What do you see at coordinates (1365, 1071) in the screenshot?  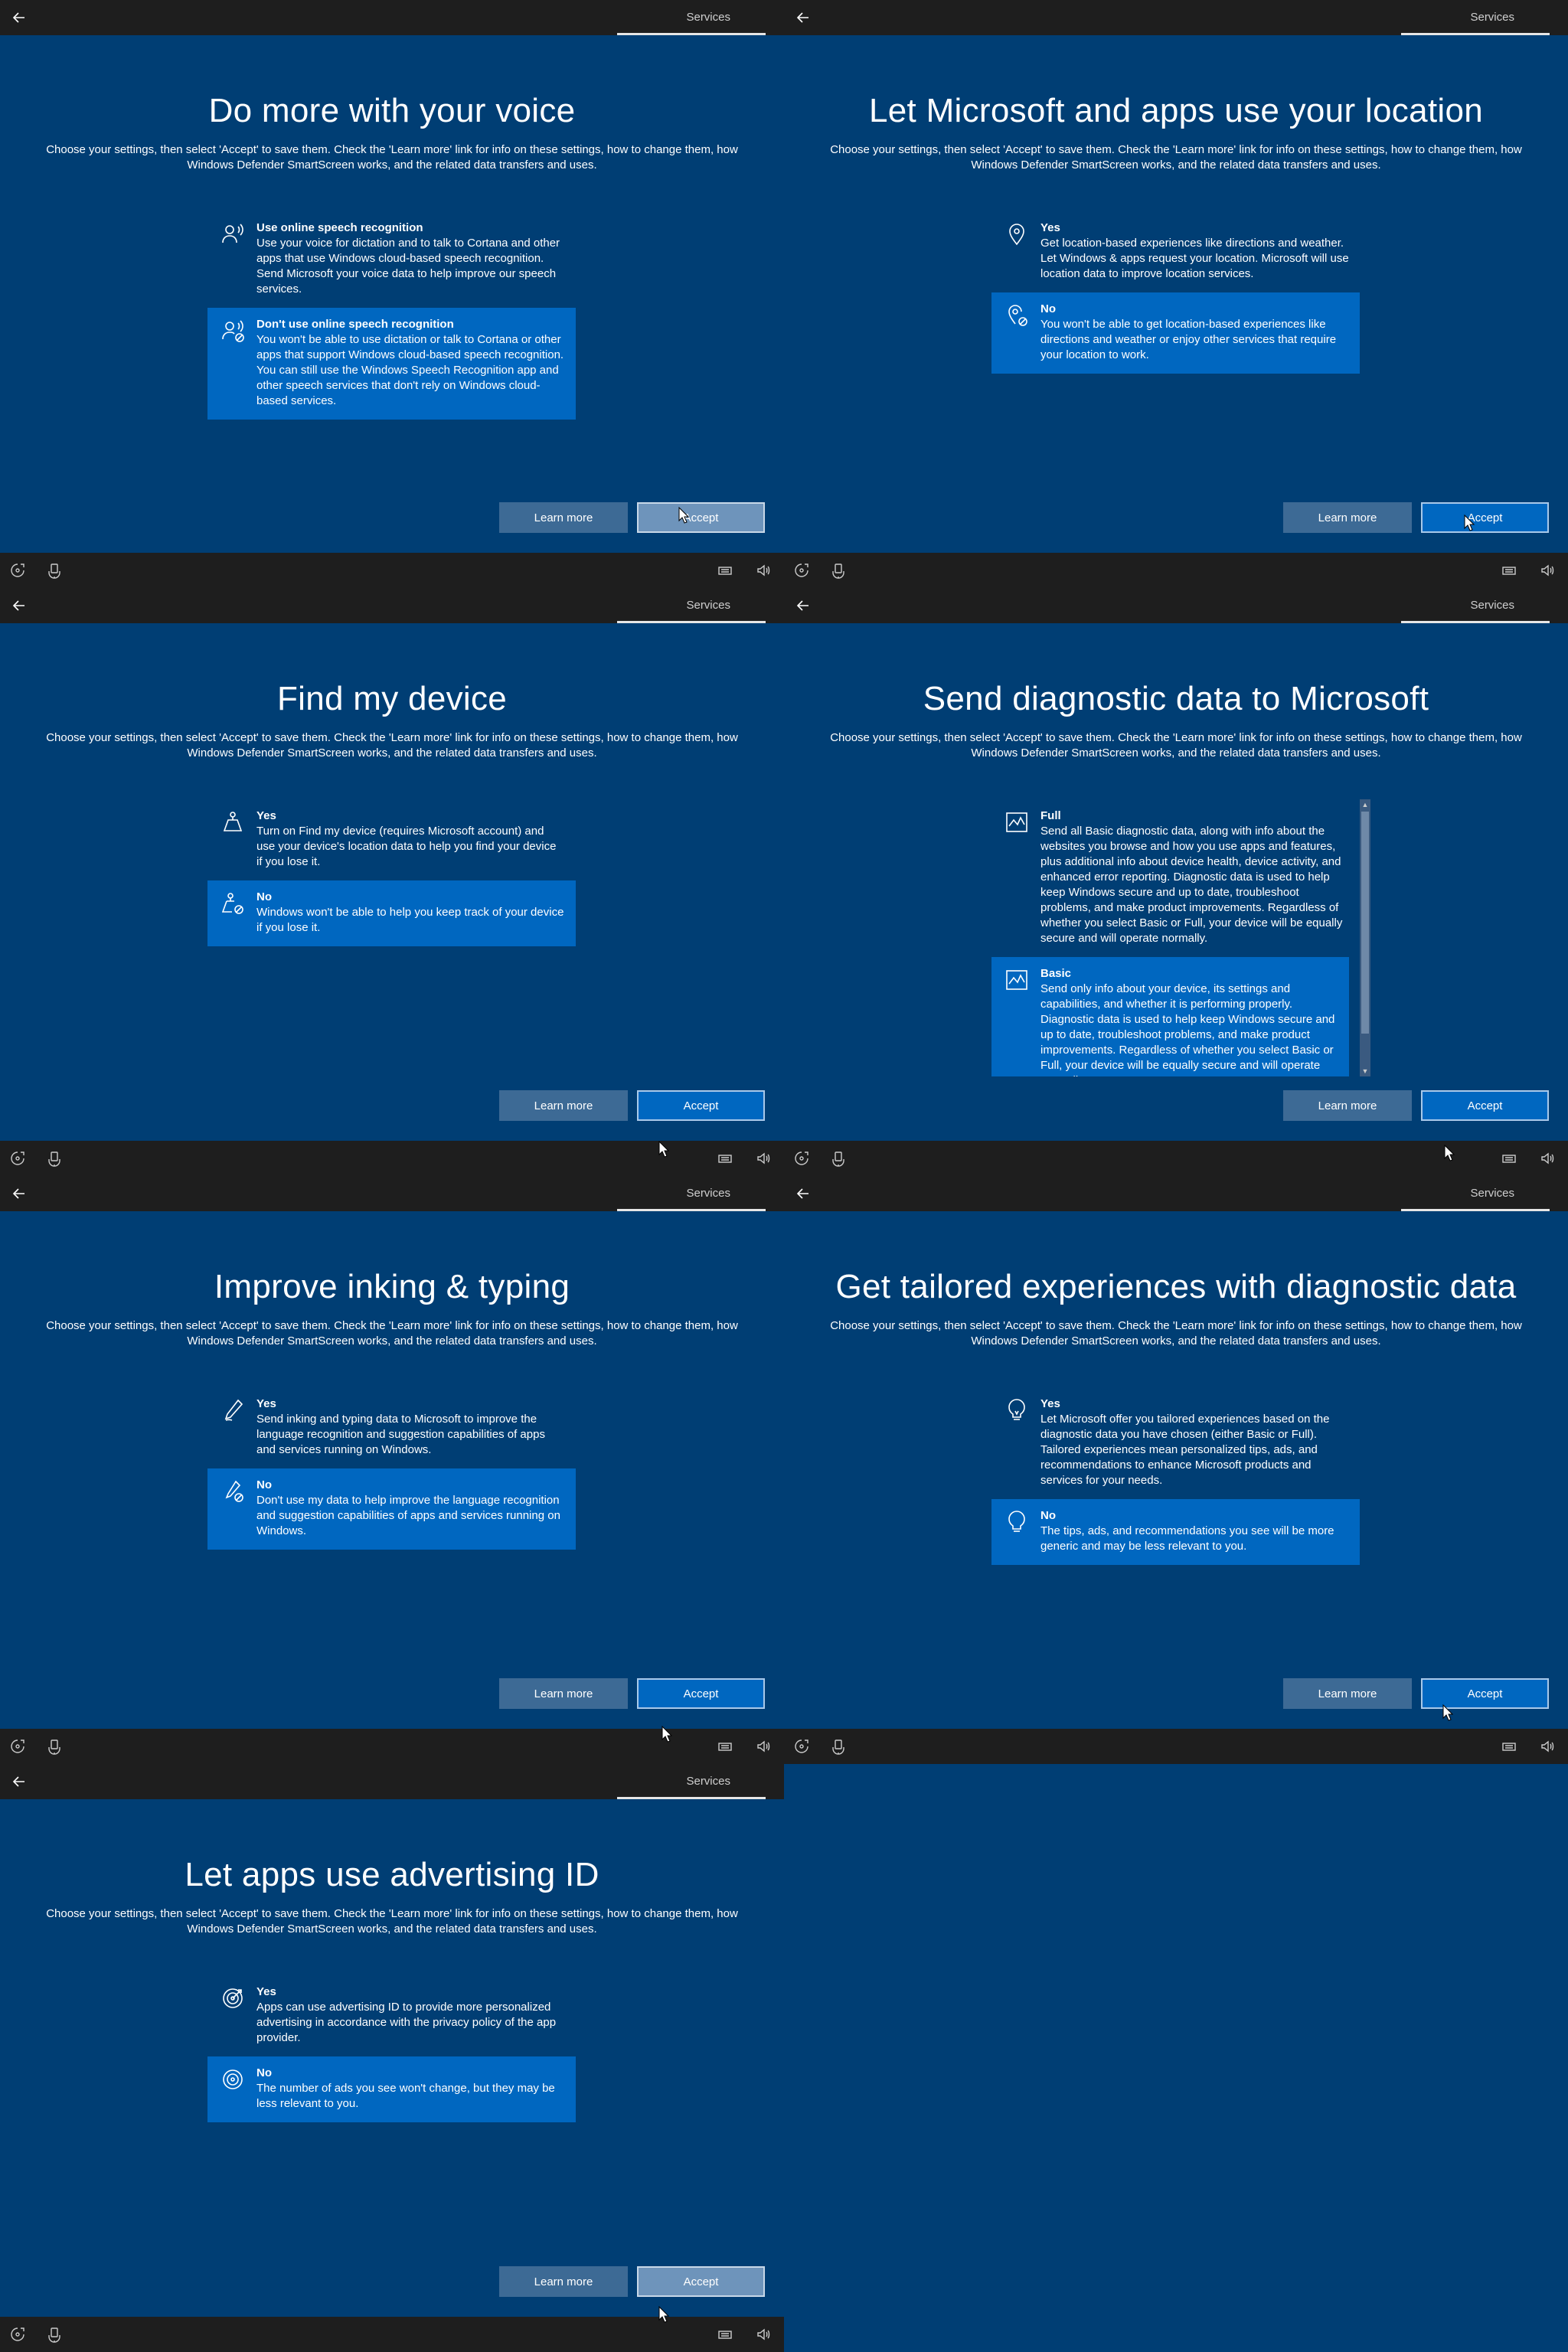 I see `scroll-down-arrow: ▼` at bounding box center [1365, 1071].